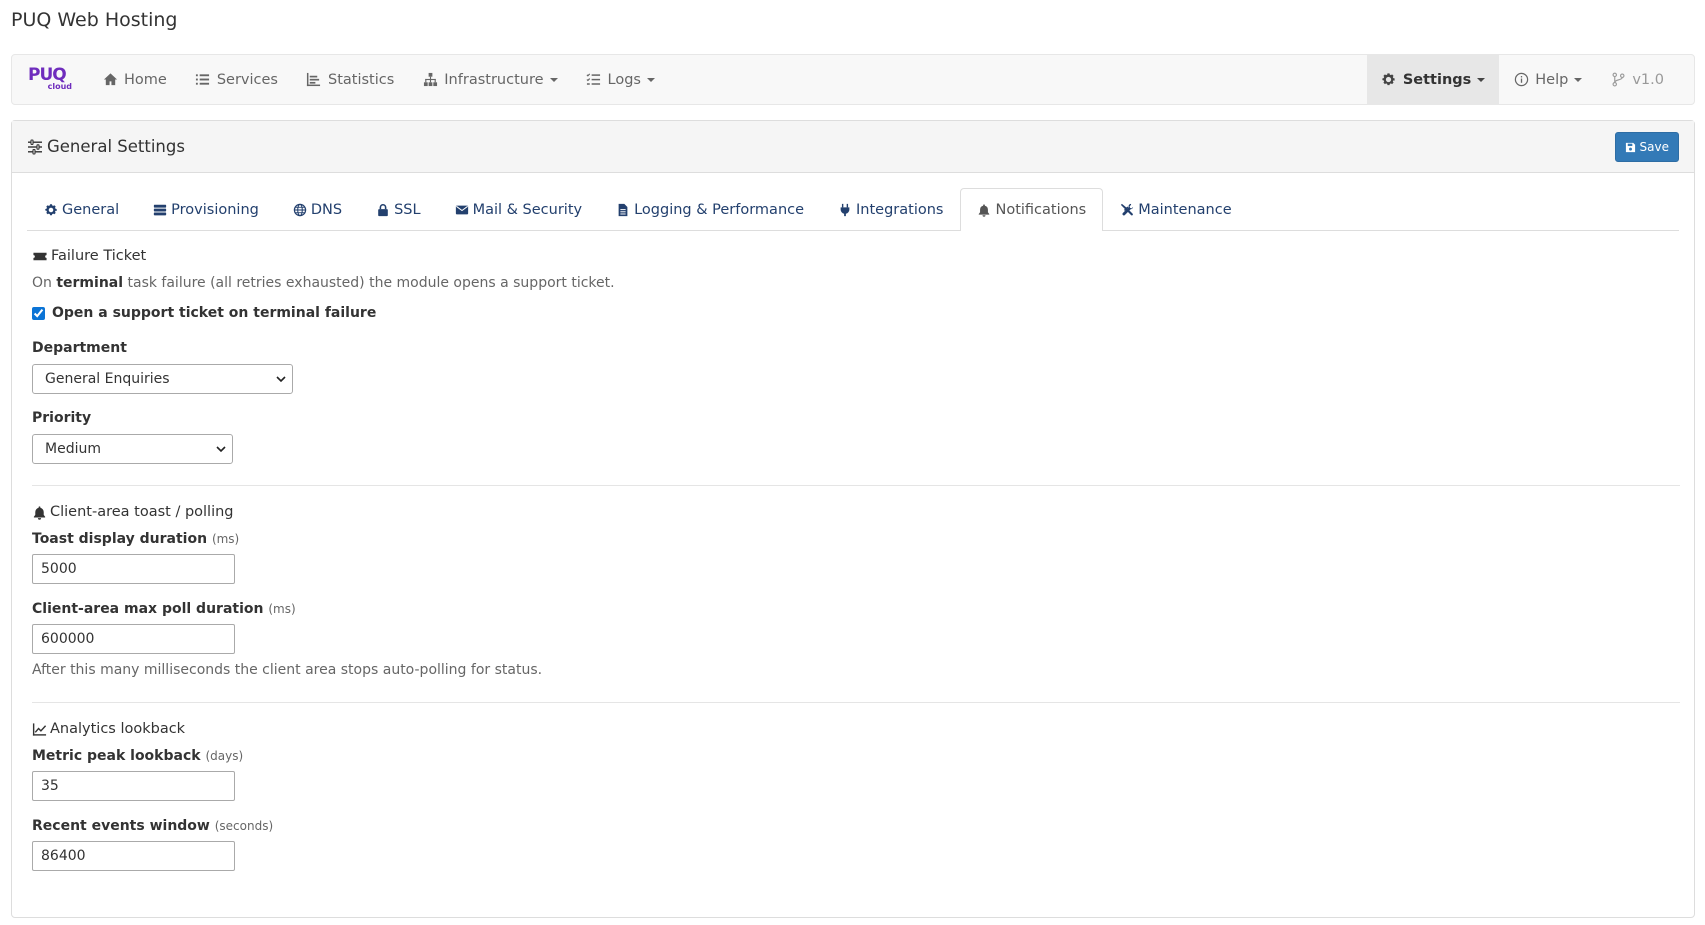  I want to click on save-button: Save, so click(1646, 147).